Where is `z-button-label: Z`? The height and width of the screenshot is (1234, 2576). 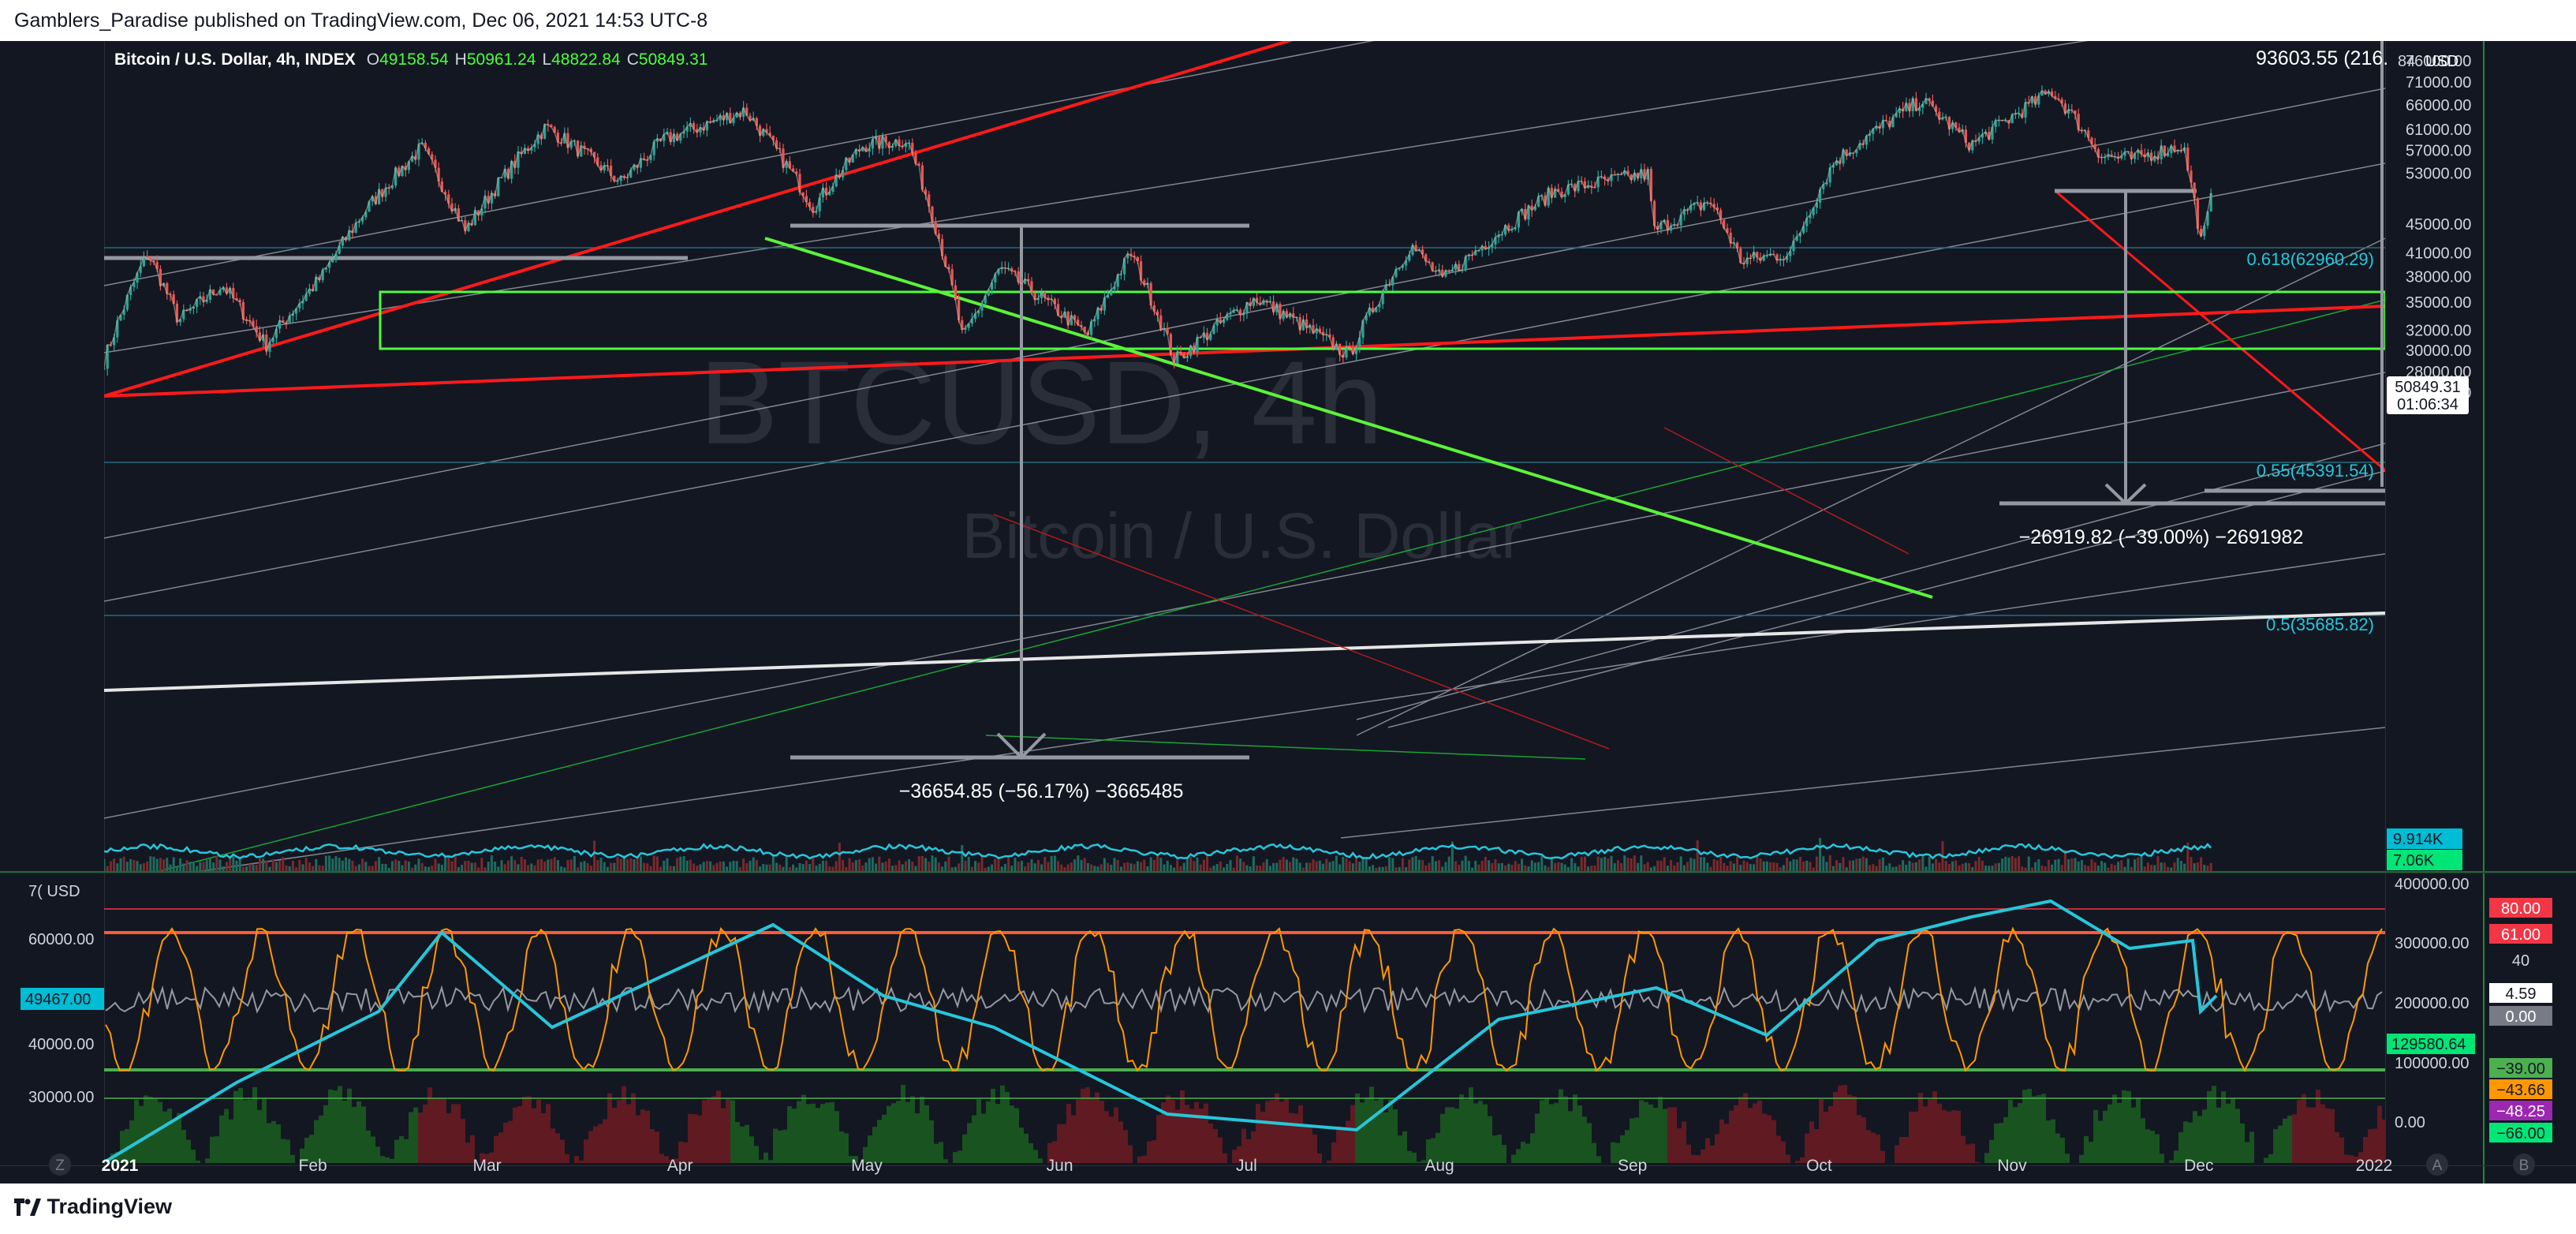 z-button-label: Z is located at coordinates (60, 1165).